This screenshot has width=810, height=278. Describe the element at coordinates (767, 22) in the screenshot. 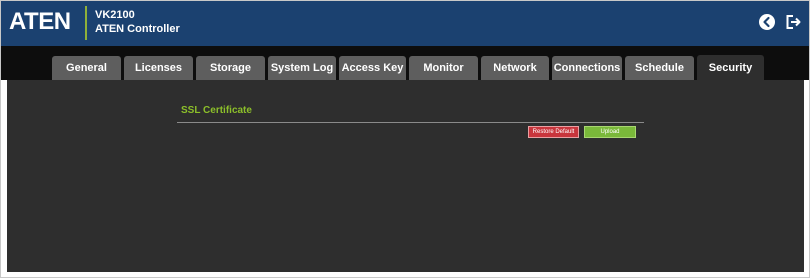

I see `back-icon` at that location.